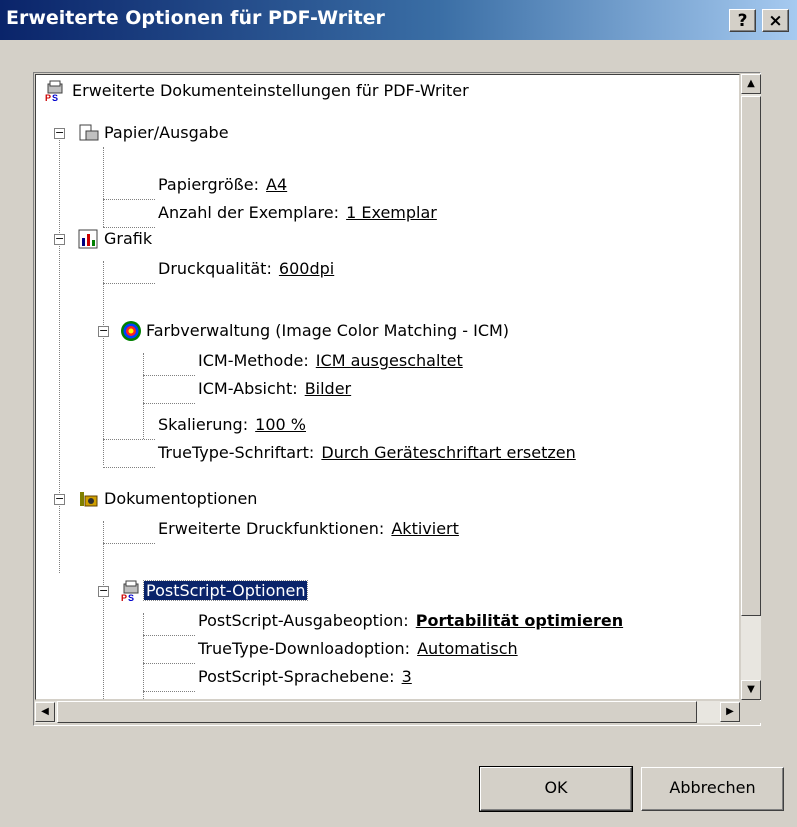  I want to click on tree-item-icm-intent: ICM-Absicht: Bilder, so click(273, 389).